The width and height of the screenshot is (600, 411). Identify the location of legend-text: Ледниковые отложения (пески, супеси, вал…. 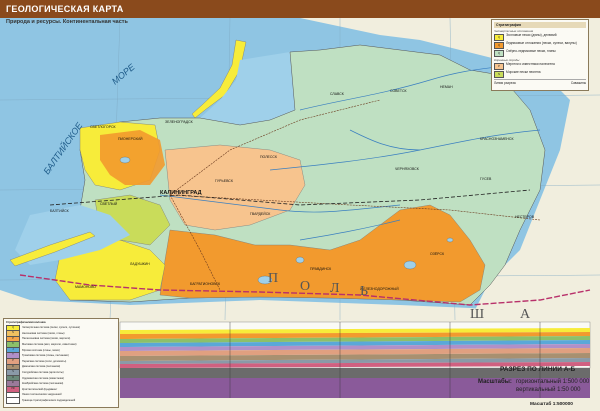
(541, 43).